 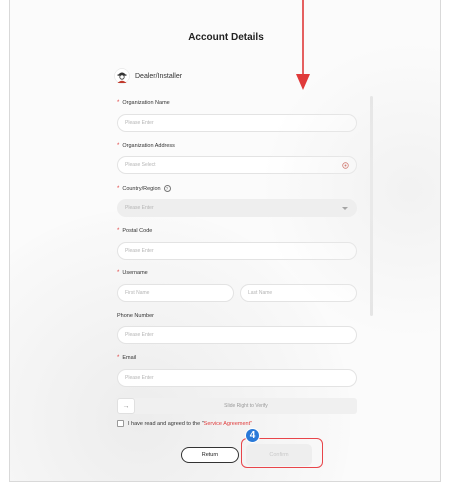 I want to click on confirm-button: Confirm, so click(x=279, y=455).